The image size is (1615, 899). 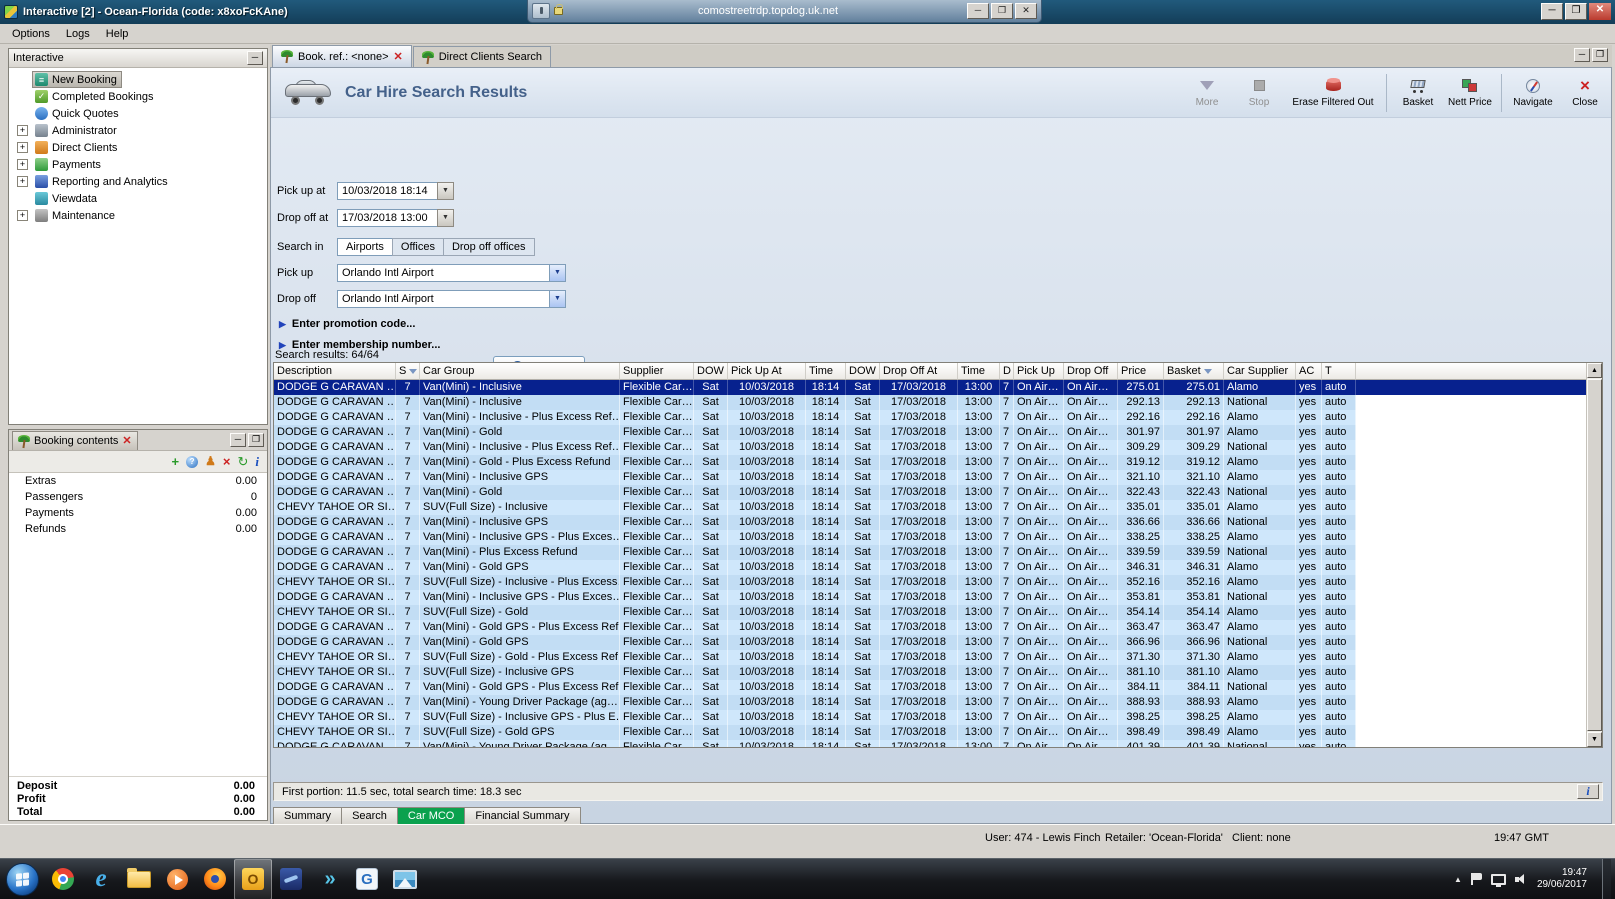 What do you see at coordinates (329, 879) in the screenshot?
I see `taskbar-sync-icon: »` at bounding box center [329, 879].